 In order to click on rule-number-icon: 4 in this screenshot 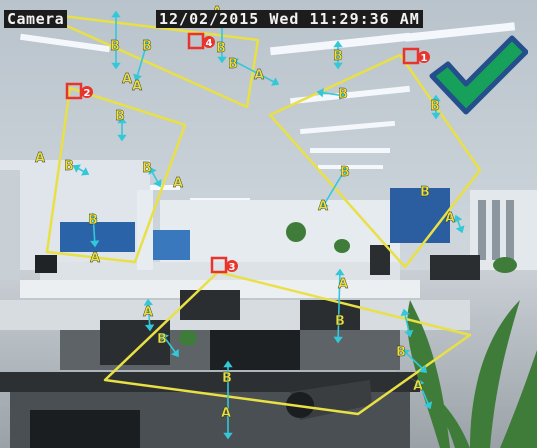, I will do `click(201, 41)`.